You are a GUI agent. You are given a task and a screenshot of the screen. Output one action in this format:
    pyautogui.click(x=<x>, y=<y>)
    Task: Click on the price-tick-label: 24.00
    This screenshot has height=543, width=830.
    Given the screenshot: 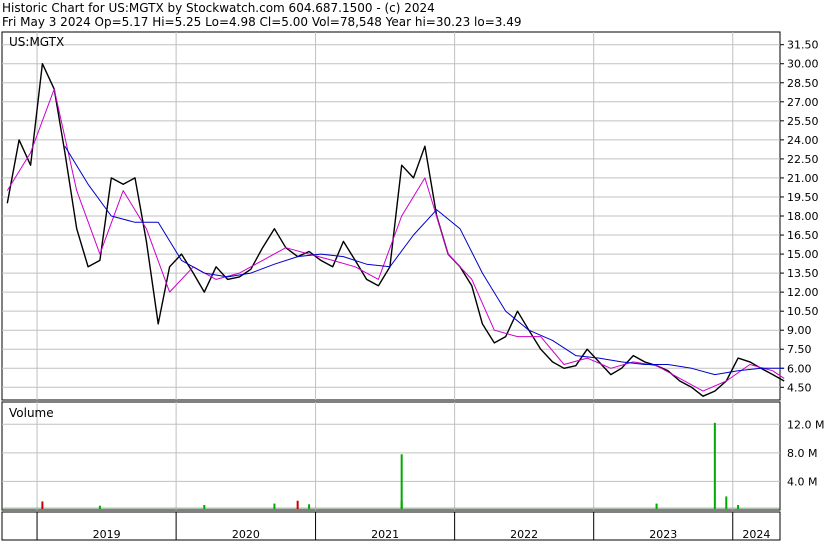 What is the action you would take?
    pyautogui.click(x=803, y=140)
    